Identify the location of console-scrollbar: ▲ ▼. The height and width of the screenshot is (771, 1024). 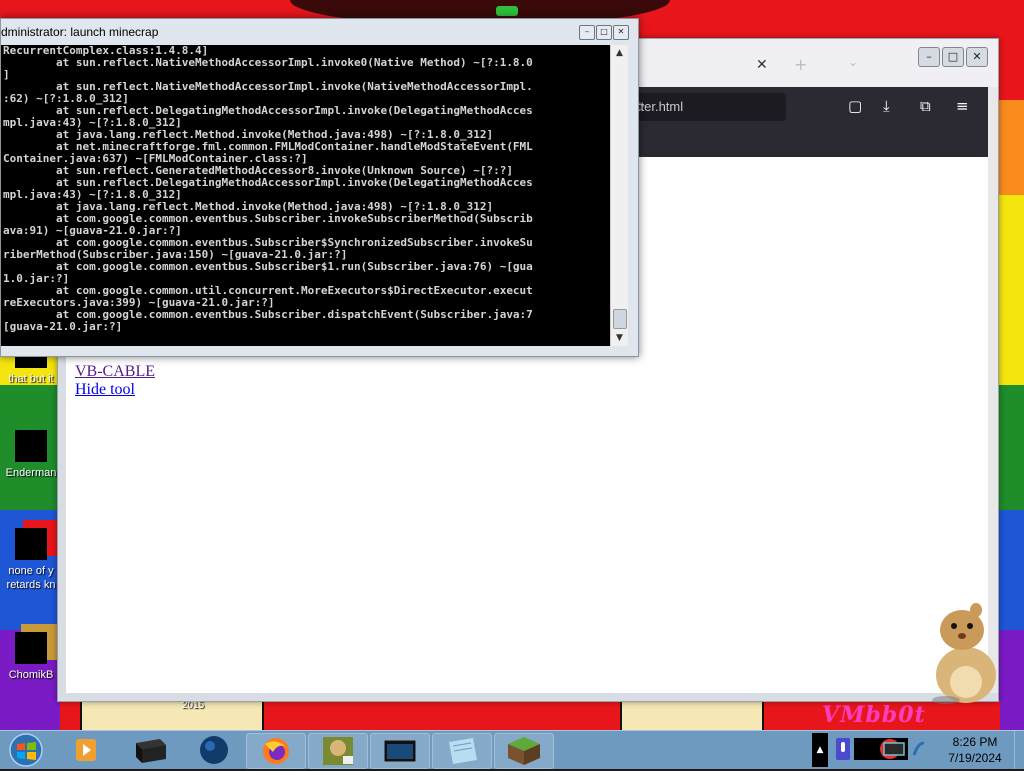
(619, 195).